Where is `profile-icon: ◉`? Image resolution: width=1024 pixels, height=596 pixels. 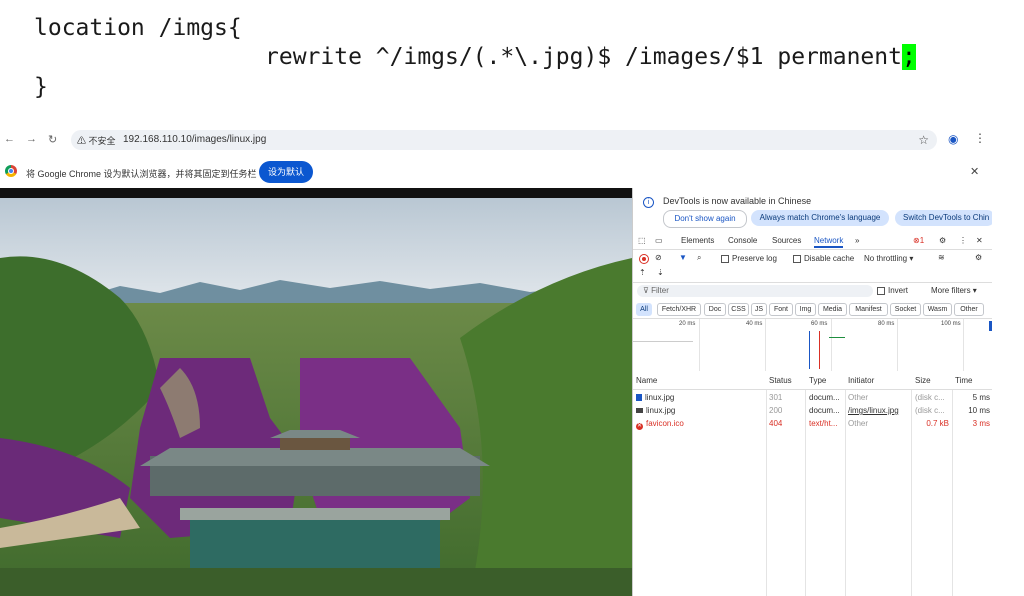 profile-icon: ◉ is located at coordinates (953, 139).